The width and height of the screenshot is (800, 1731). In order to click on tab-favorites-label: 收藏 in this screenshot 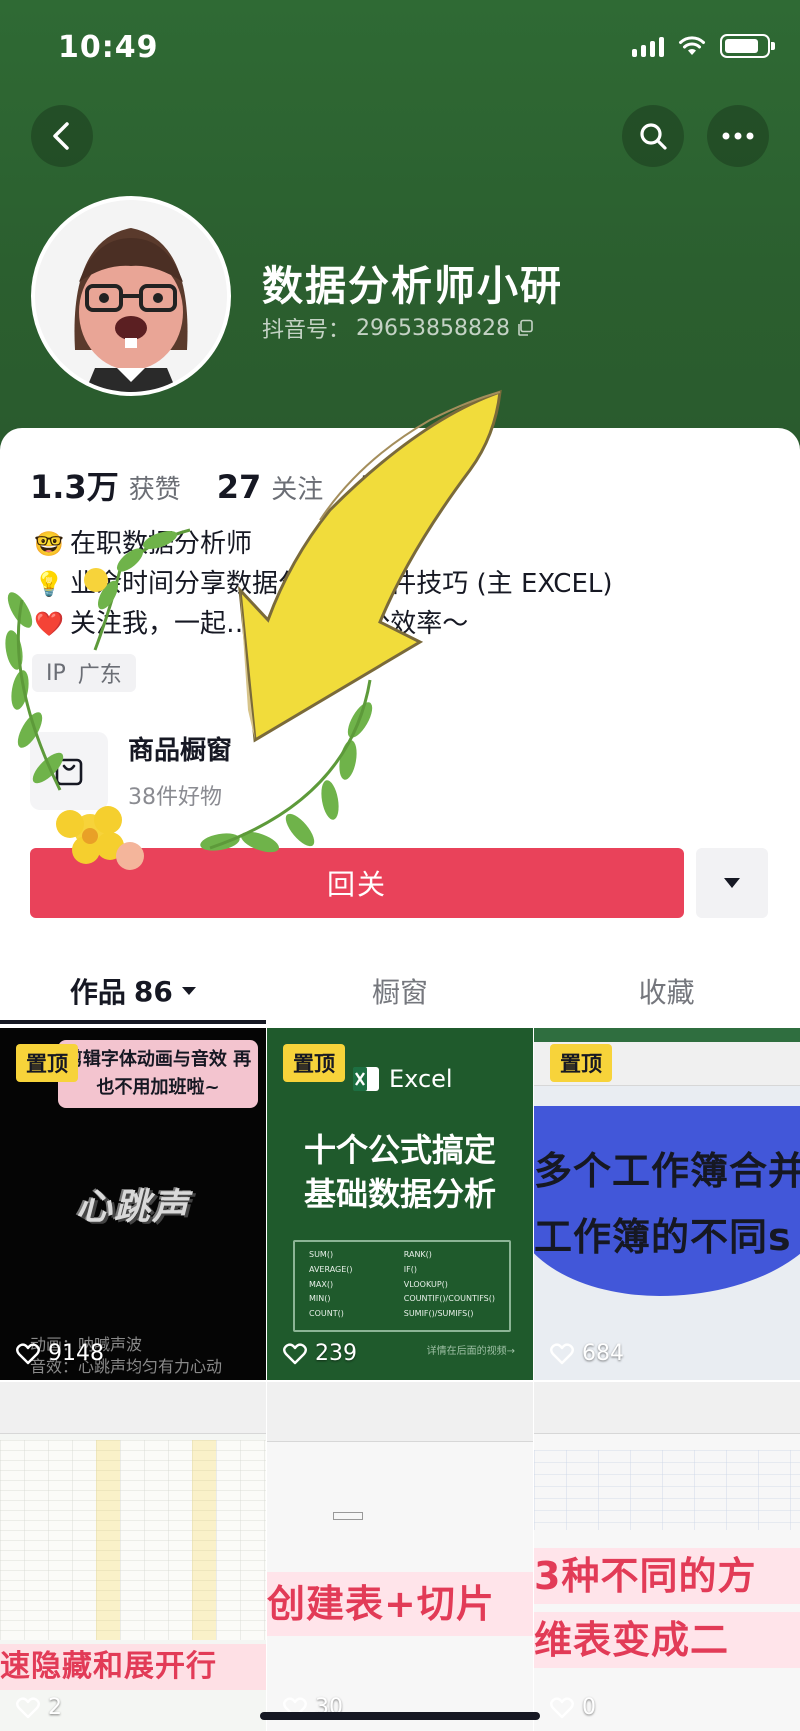, I will do `click(666, 992)`.